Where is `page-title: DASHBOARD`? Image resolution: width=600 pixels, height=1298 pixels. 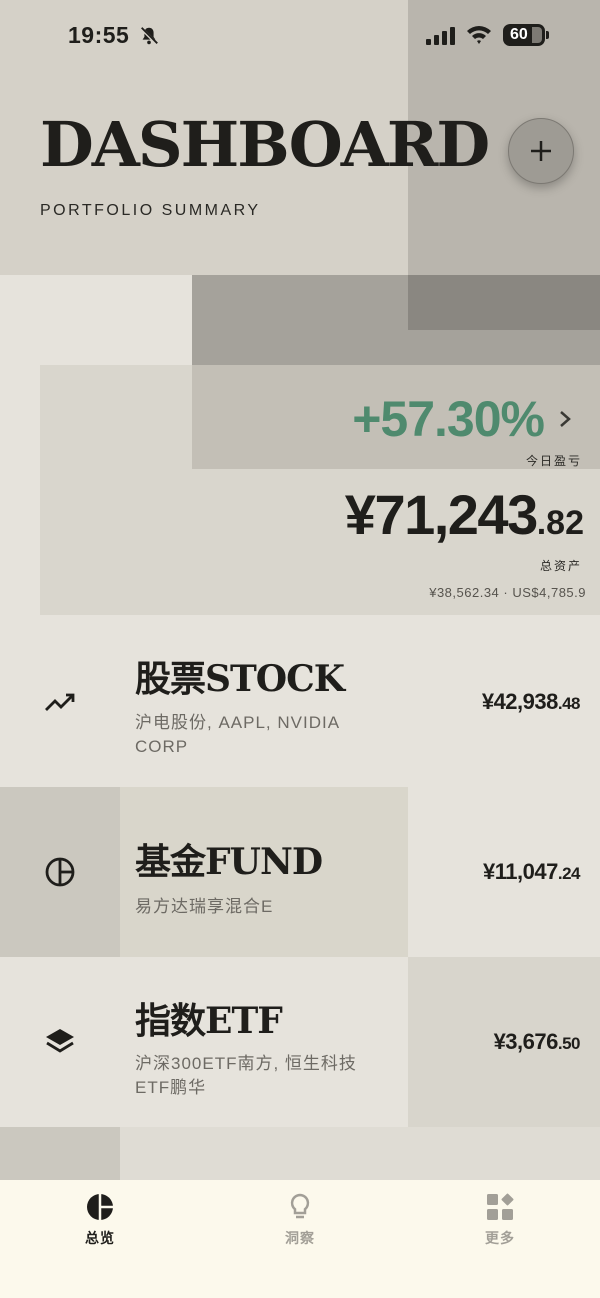 page-title: DASHBOARD is located at coordinates (265, 144).